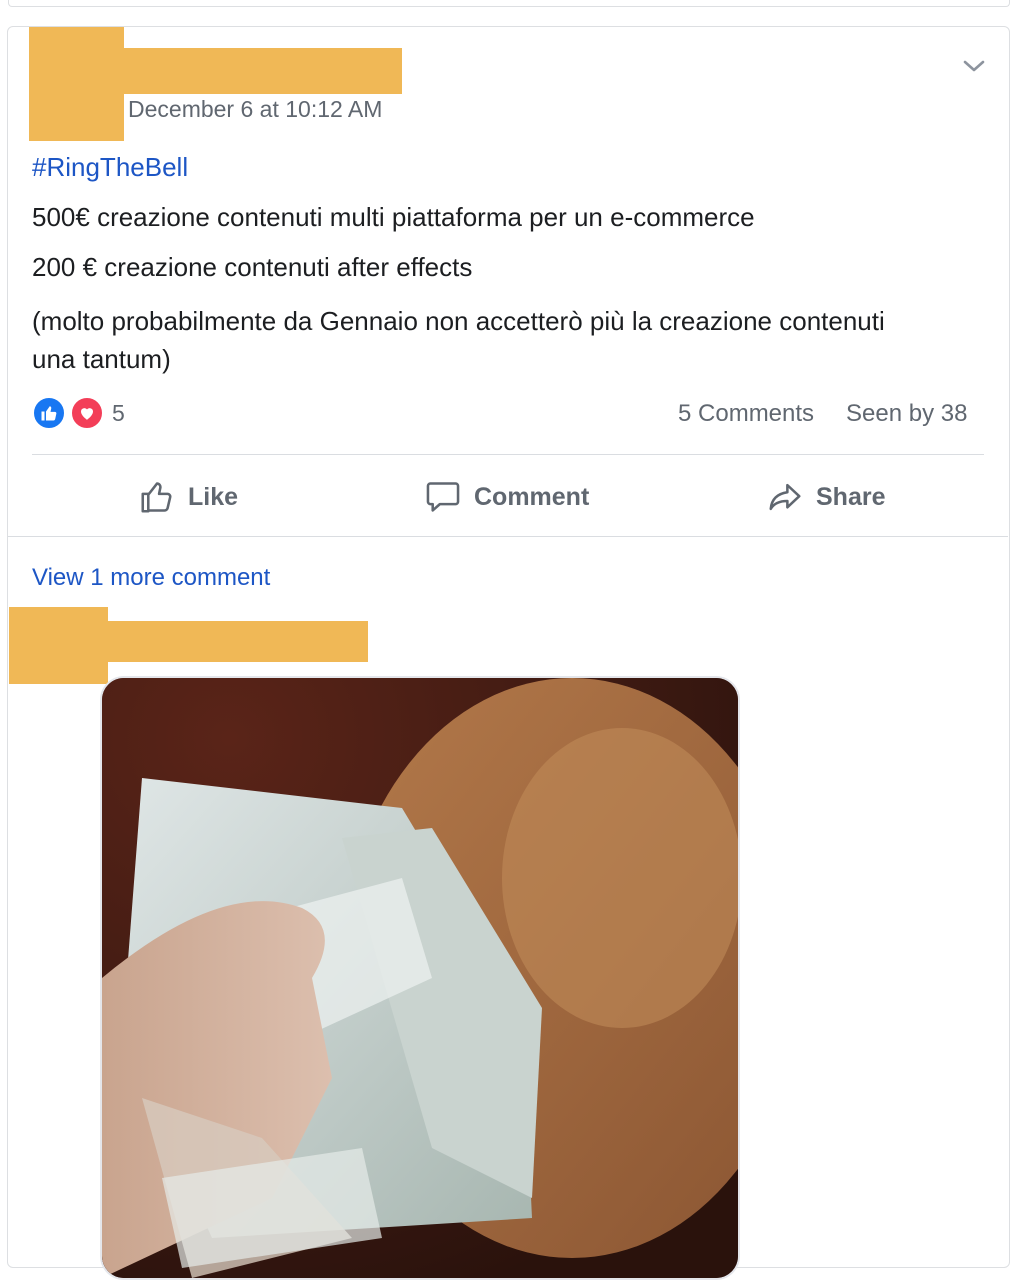 This screenshot has width=1016, height=1280. Describe the element at coordinates (746, 414) in the screenshot. I see `comments-count-link: 5 Comments` at that location.